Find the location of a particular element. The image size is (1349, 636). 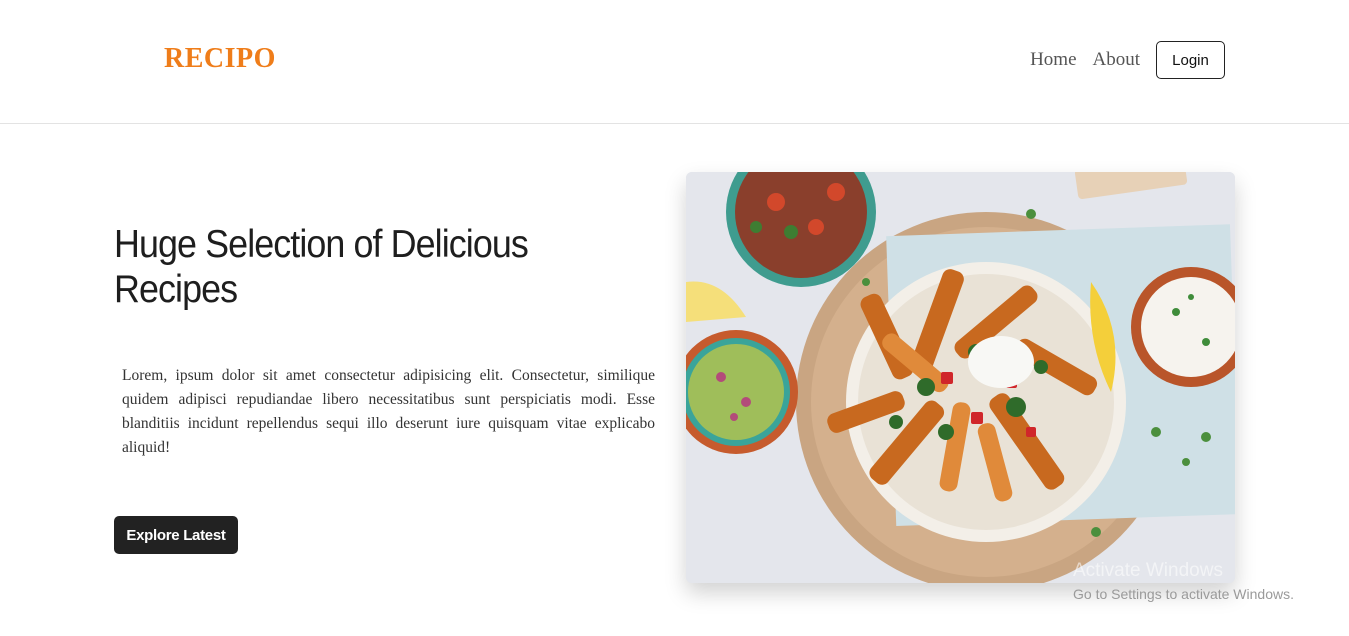

hero-title: Huge Selection of Delicious Recipes is located at coordinates (321, 267).